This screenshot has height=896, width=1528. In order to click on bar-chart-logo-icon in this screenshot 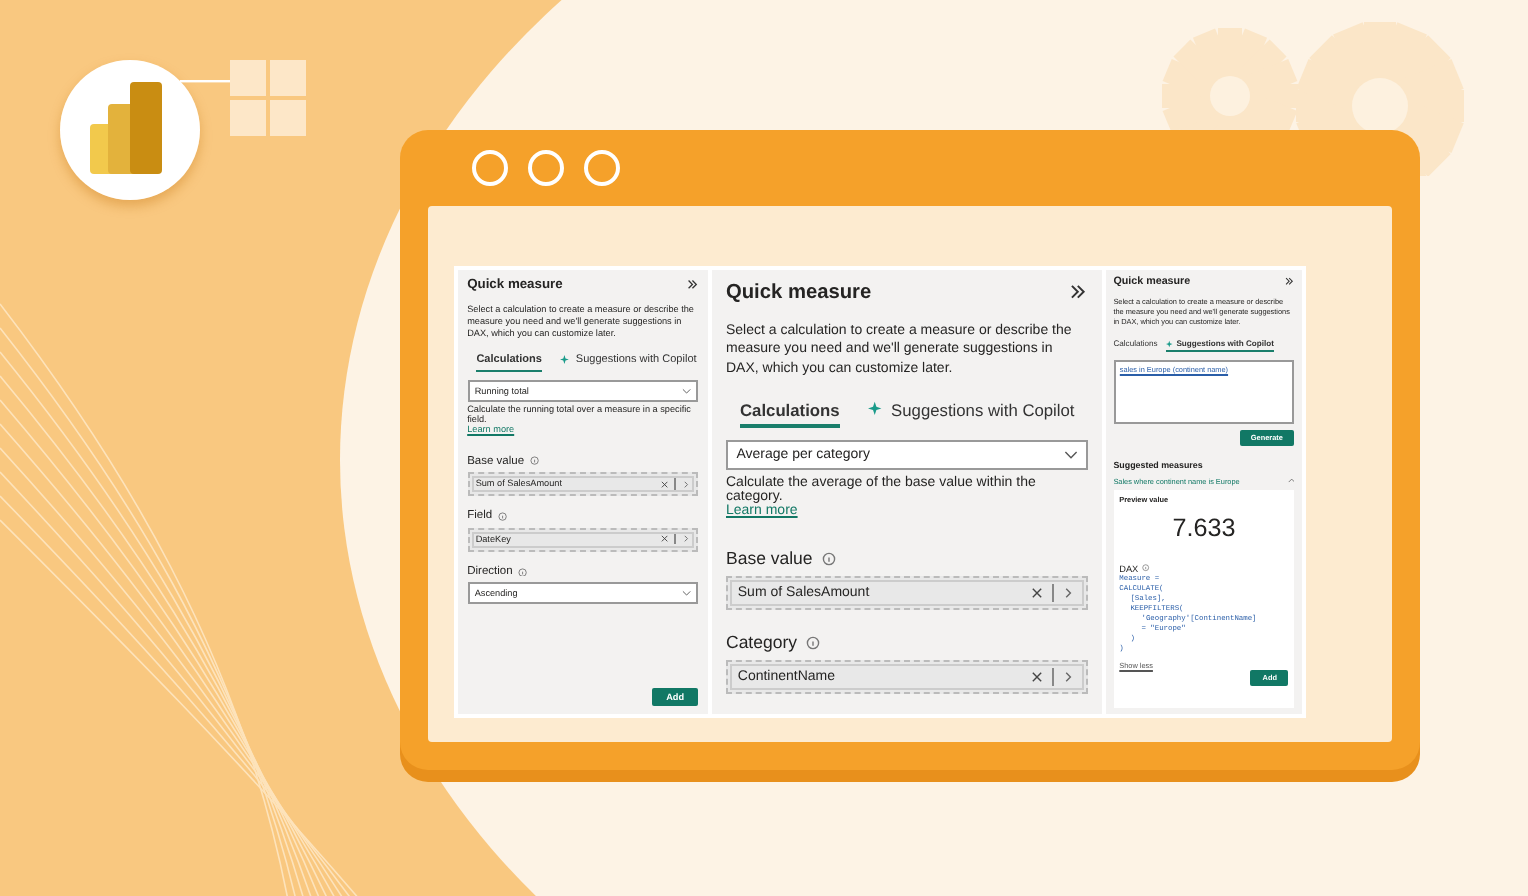, I will do `click(130, 130)`.